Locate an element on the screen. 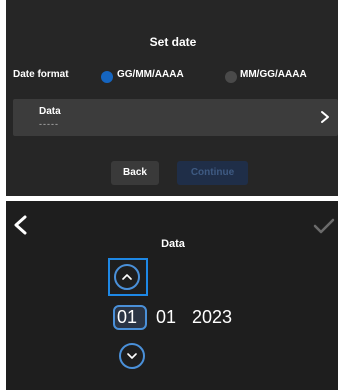 The width and height of the screenshot is (338, 390). date-field-label: Data is located at coordinates (50, 111).